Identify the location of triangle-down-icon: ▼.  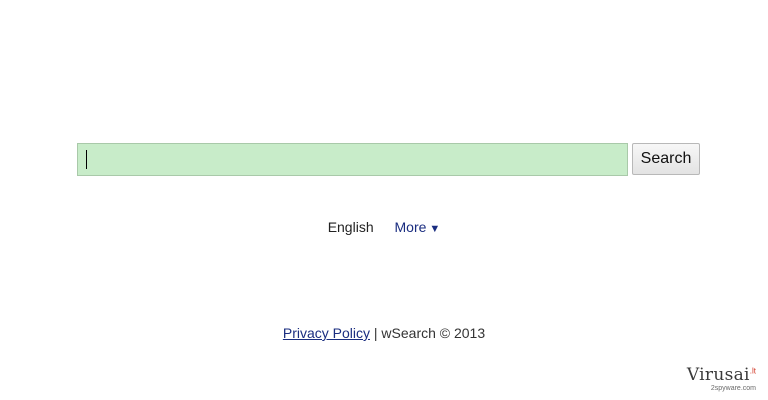
(435, 229).